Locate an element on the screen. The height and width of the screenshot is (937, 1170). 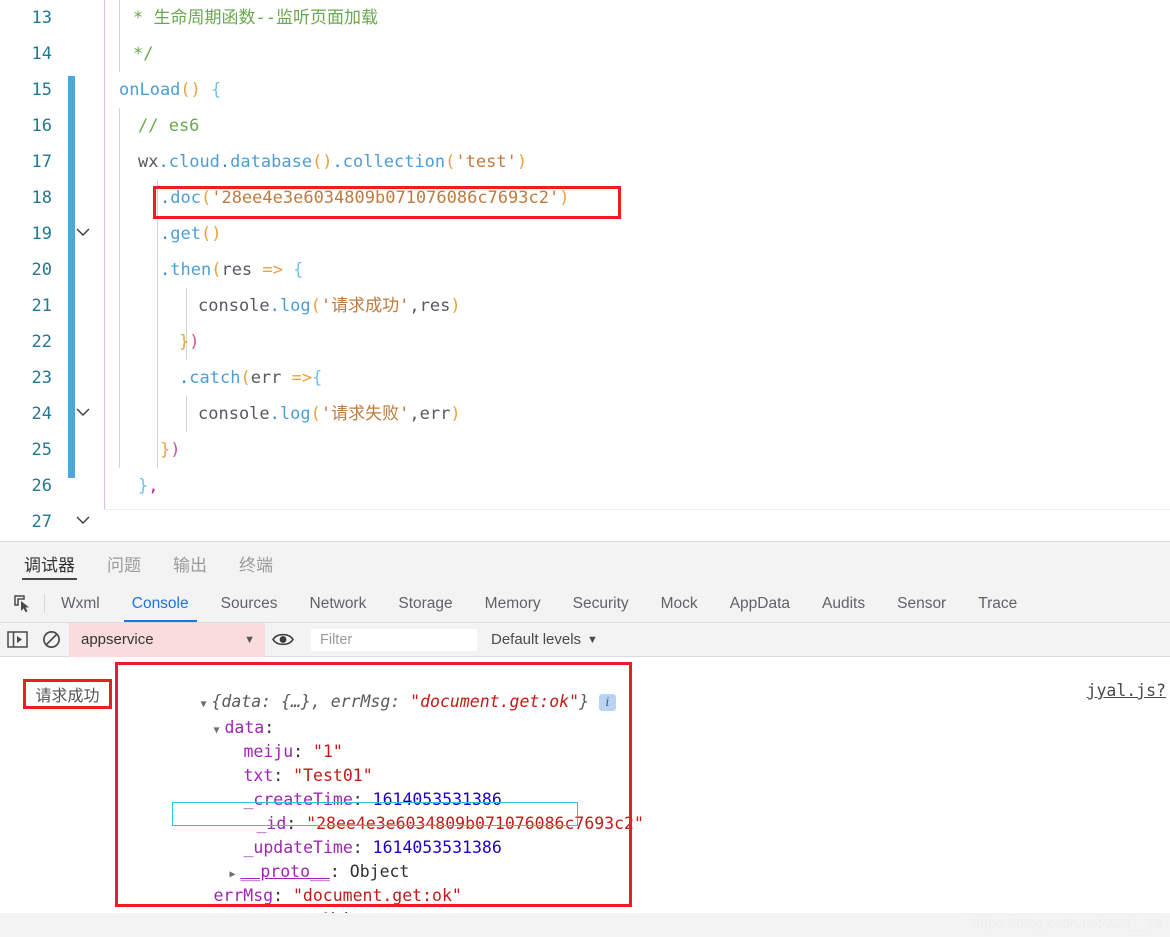
object-value: Object is located at coordinates (351, 911).